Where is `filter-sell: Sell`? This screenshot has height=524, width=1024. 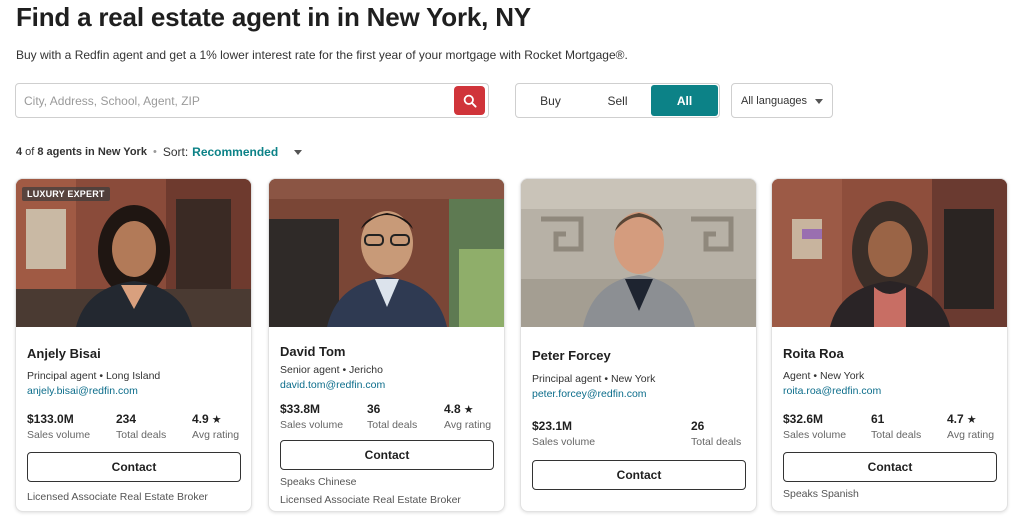
filter-sell: Sell is located at coordinates (617, 100).